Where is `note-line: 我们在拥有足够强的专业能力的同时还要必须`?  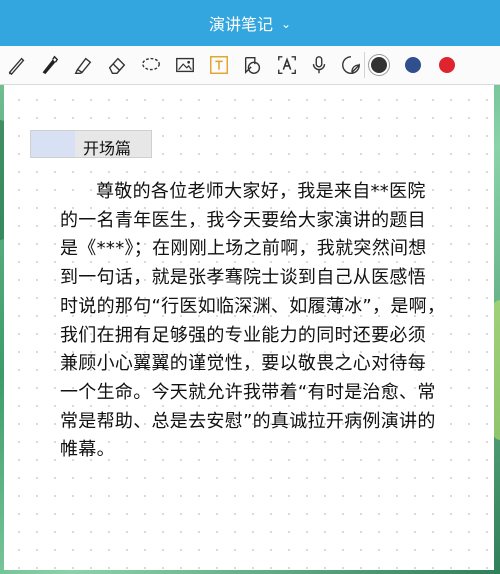
note-line: 我们在拥有足够强的专业能力的同时还要必须 is located at coordinates (243, 335).